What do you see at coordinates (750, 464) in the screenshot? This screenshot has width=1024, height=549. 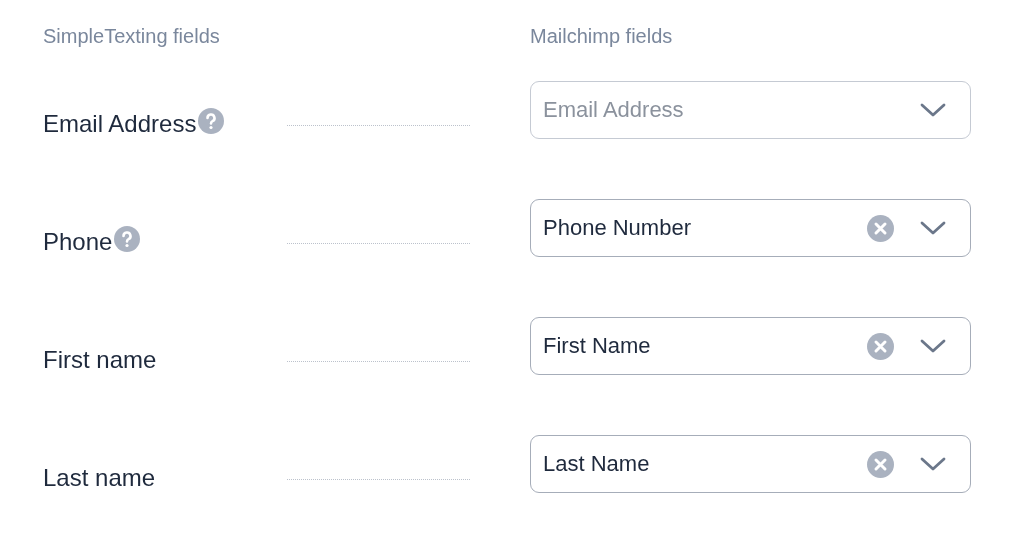 I see `select-field: Last Name` at bounding box center [750, 464].